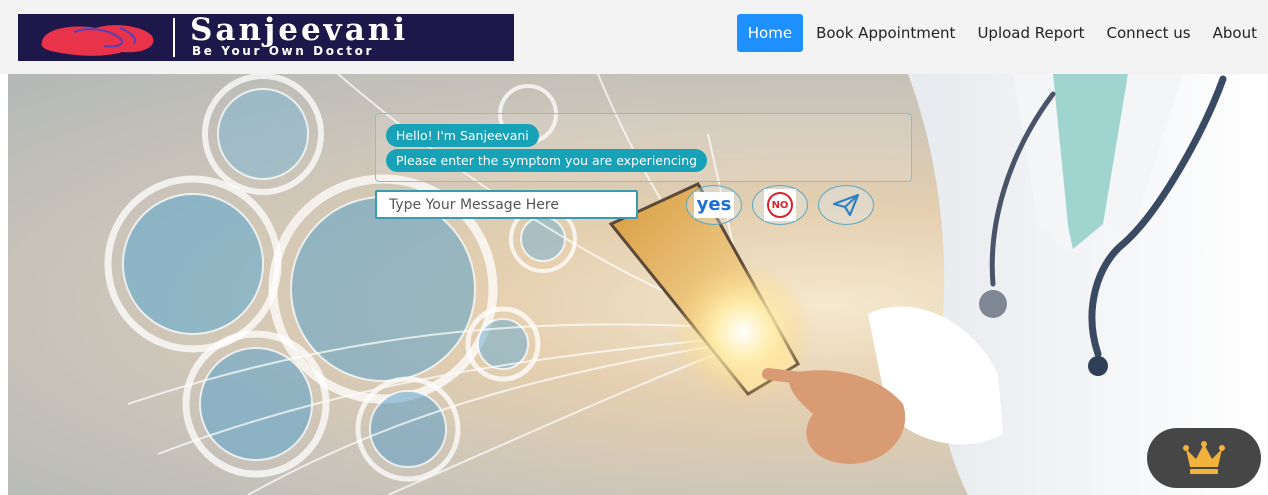  What do you see at coordinates (1235, 33) in the screenshot?
I see `nav-about: About` at bounding box center [1235, 33].